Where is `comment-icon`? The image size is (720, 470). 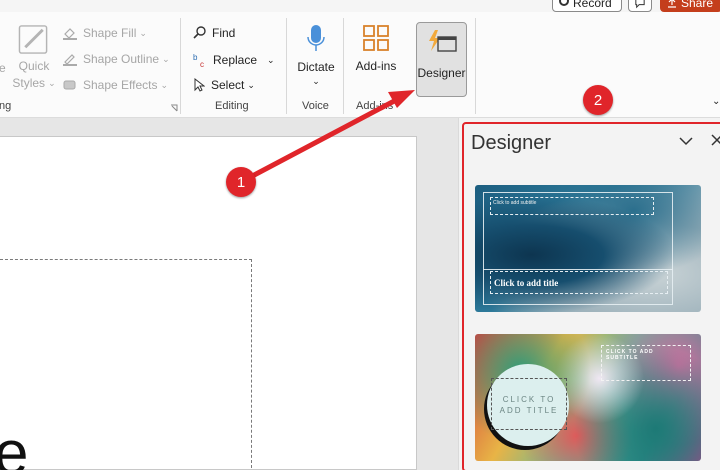
comment-icon is located at coordinates (640, 4).